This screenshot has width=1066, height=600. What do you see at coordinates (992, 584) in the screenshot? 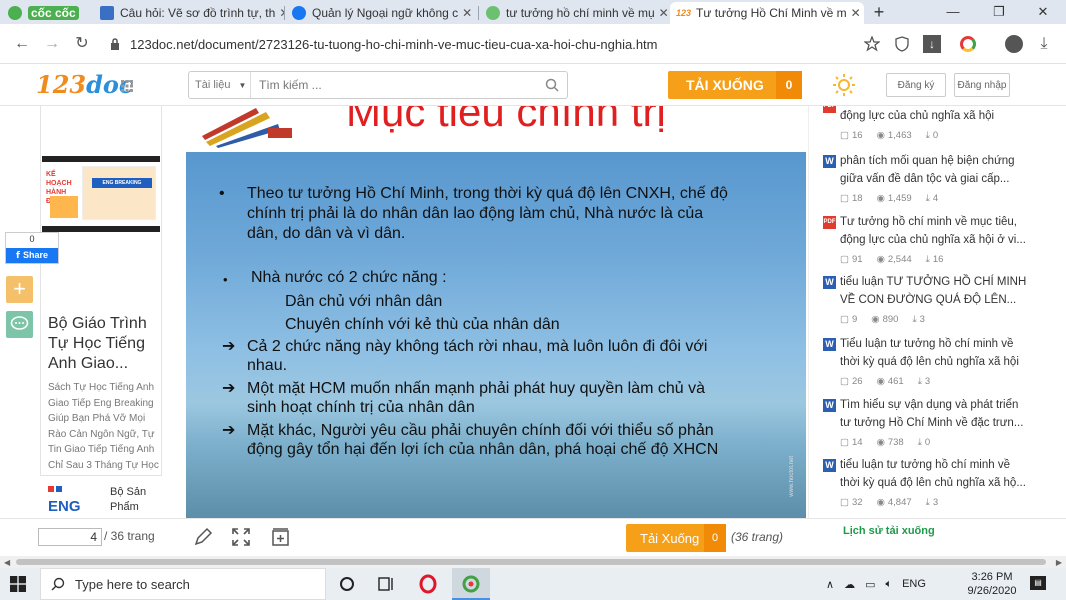
I see `taskbar-clock: 3:26 PM 9/26/2020` at bounding box center [992, 584].